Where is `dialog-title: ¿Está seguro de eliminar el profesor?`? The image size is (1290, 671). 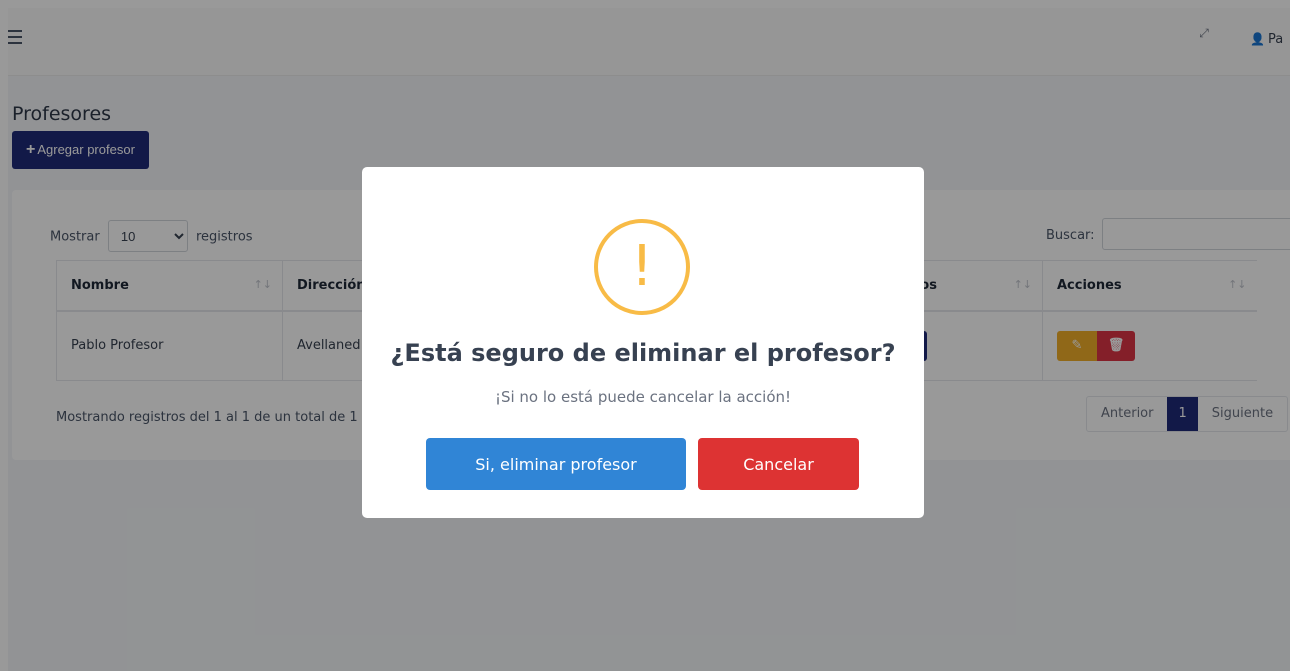 dialog-title: ¿Está seguro de eliminar el profesor? is located at coordinates (643, 353).